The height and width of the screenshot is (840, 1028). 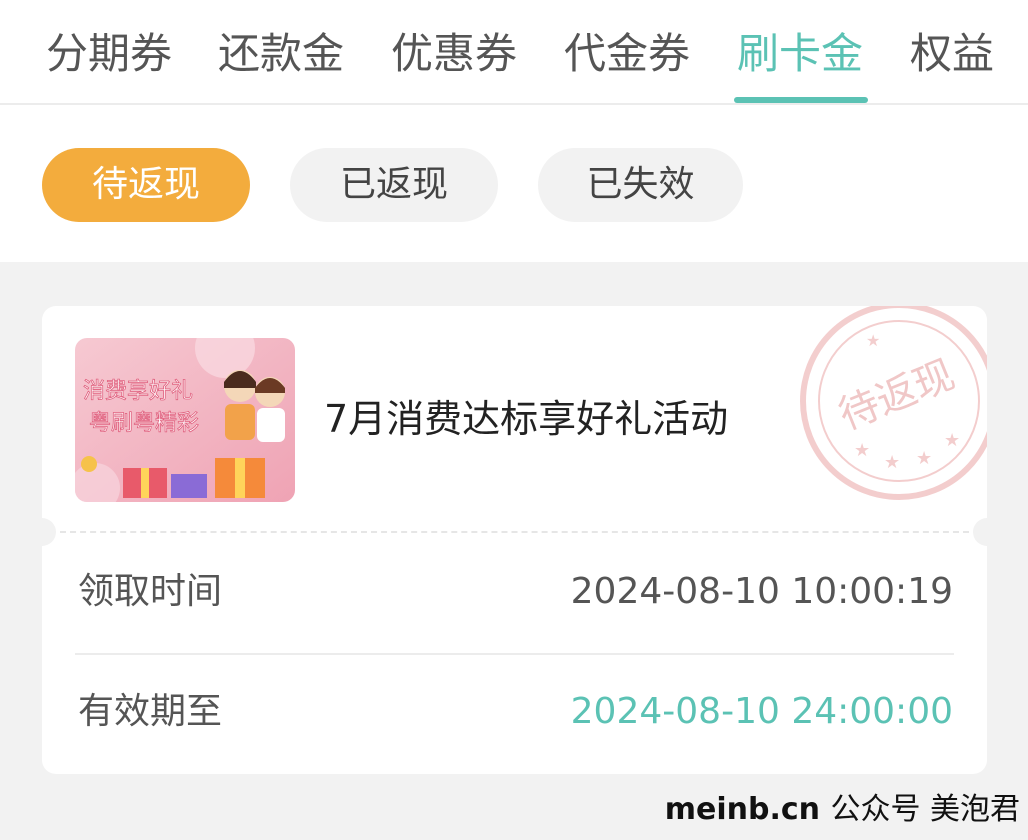 What do you see at coordinates (952, 54) in the screenshot?
I see `tab-benefits: 权益` at bounding box center [952, 54].